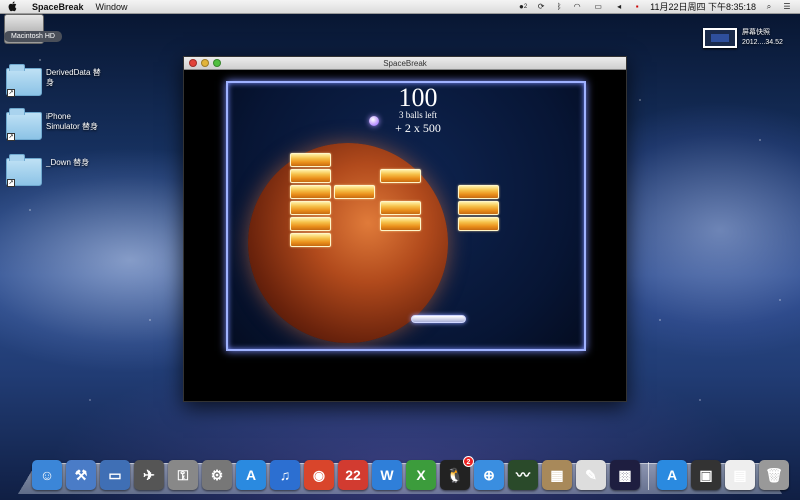  Describe the element at coordinates (625, 475) in the screenshot. I see `spacebreak-icon: ▩` at that location.